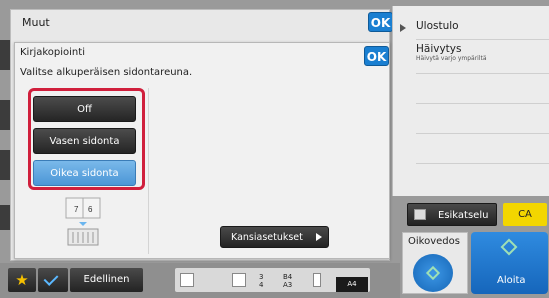 The height and width of the screenshot is (298, 549). Describe the element at coordinates (439, 49) in the screenshot. I see `right-item-label: Häivytys` at that location.